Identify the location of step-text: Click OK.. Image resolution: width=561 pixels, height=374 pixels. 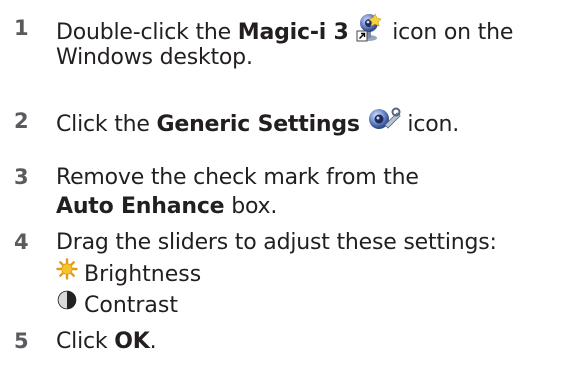
(106, 341).